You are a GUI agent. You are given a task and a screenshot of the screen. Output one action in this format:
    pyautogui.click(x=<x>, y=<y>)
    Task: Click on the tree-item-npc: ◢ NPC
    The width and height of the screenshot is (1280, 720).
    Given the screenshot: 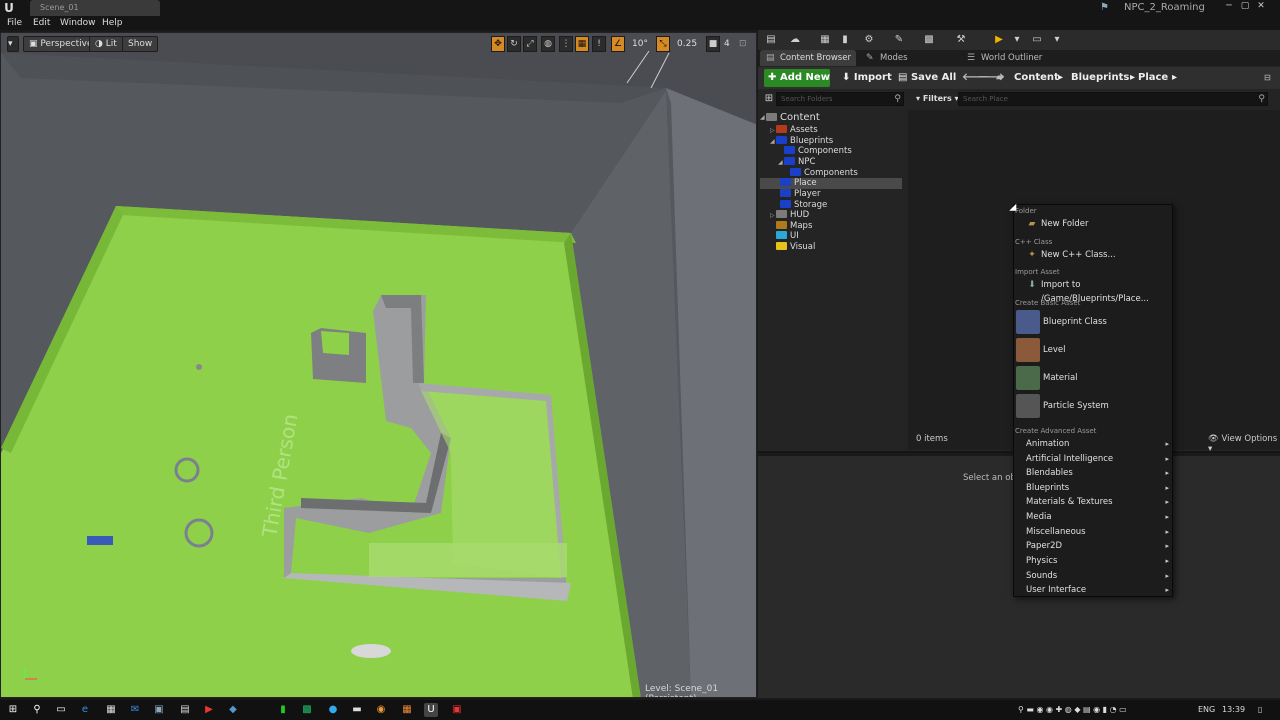 What is the action you would take?
    pyautogui.click(x=796, y=162)
    